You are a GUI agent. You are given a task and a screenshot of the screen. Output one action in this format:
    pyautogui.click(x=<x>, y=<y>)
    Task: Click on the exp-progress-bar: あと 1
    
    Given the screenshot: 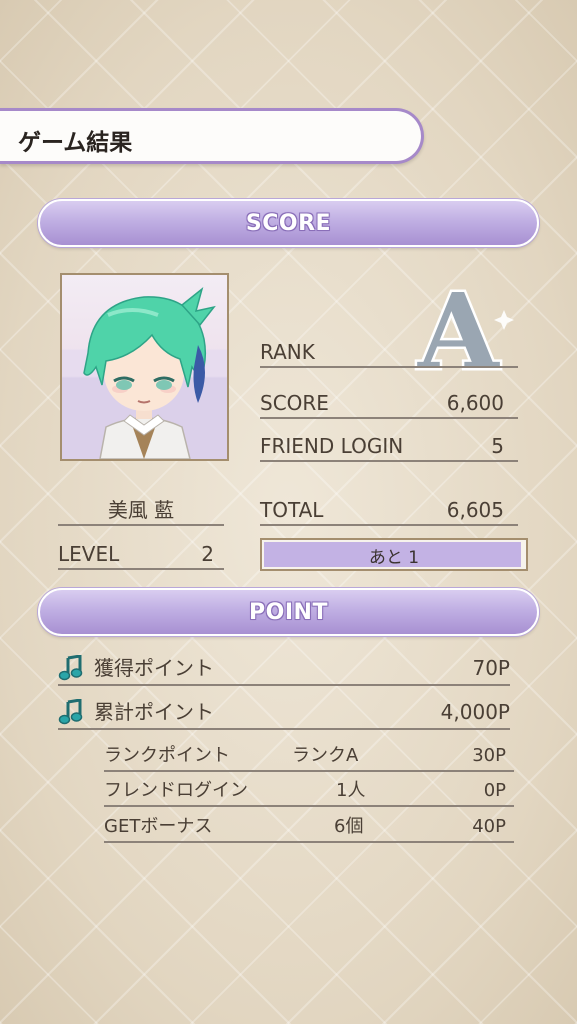 What is the action you would take?
    pyautogui.click(x=394, y=554)
    